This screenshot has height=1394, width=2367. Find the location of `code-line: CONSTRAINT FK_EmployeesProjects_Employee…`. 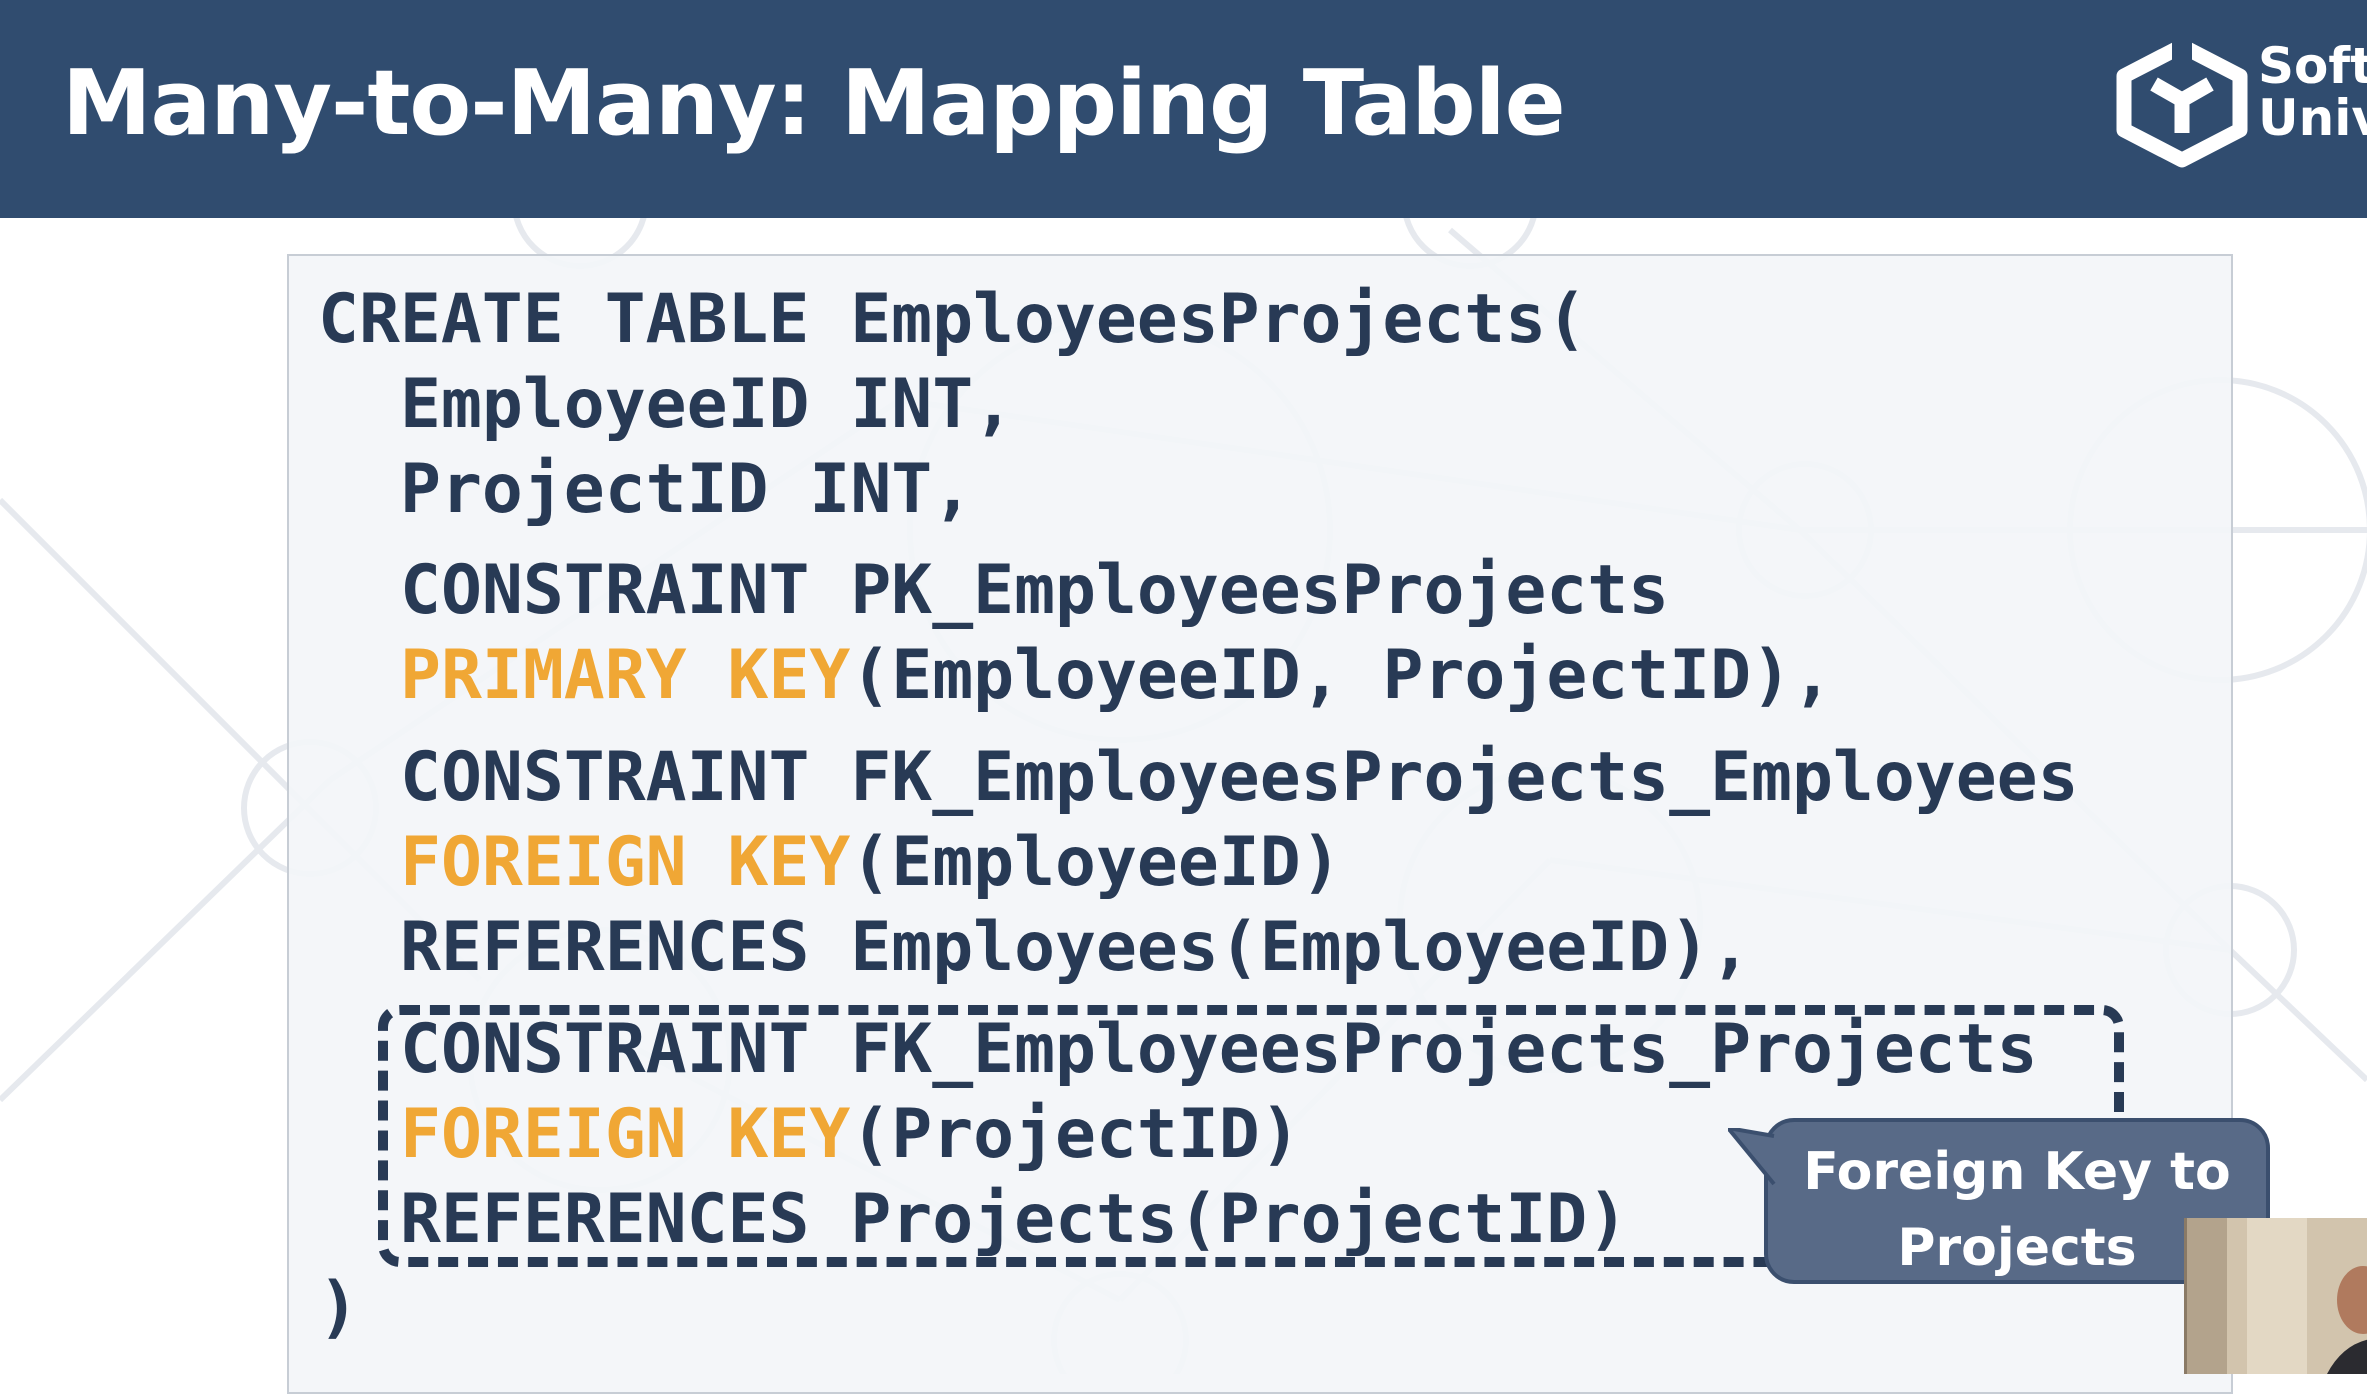

code-line: CONSTRAINT FK_EmployeesProjects_Employee… is located at coordinates (1239, 778).